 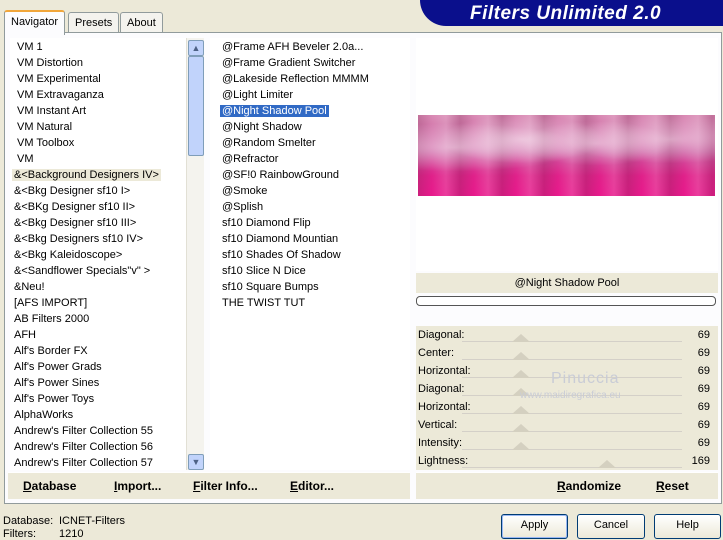 What do you see at coordinates (92, 521) in the screenshot?
I see `database-value: ICNET-Filters` at bounding box center [92, 521].